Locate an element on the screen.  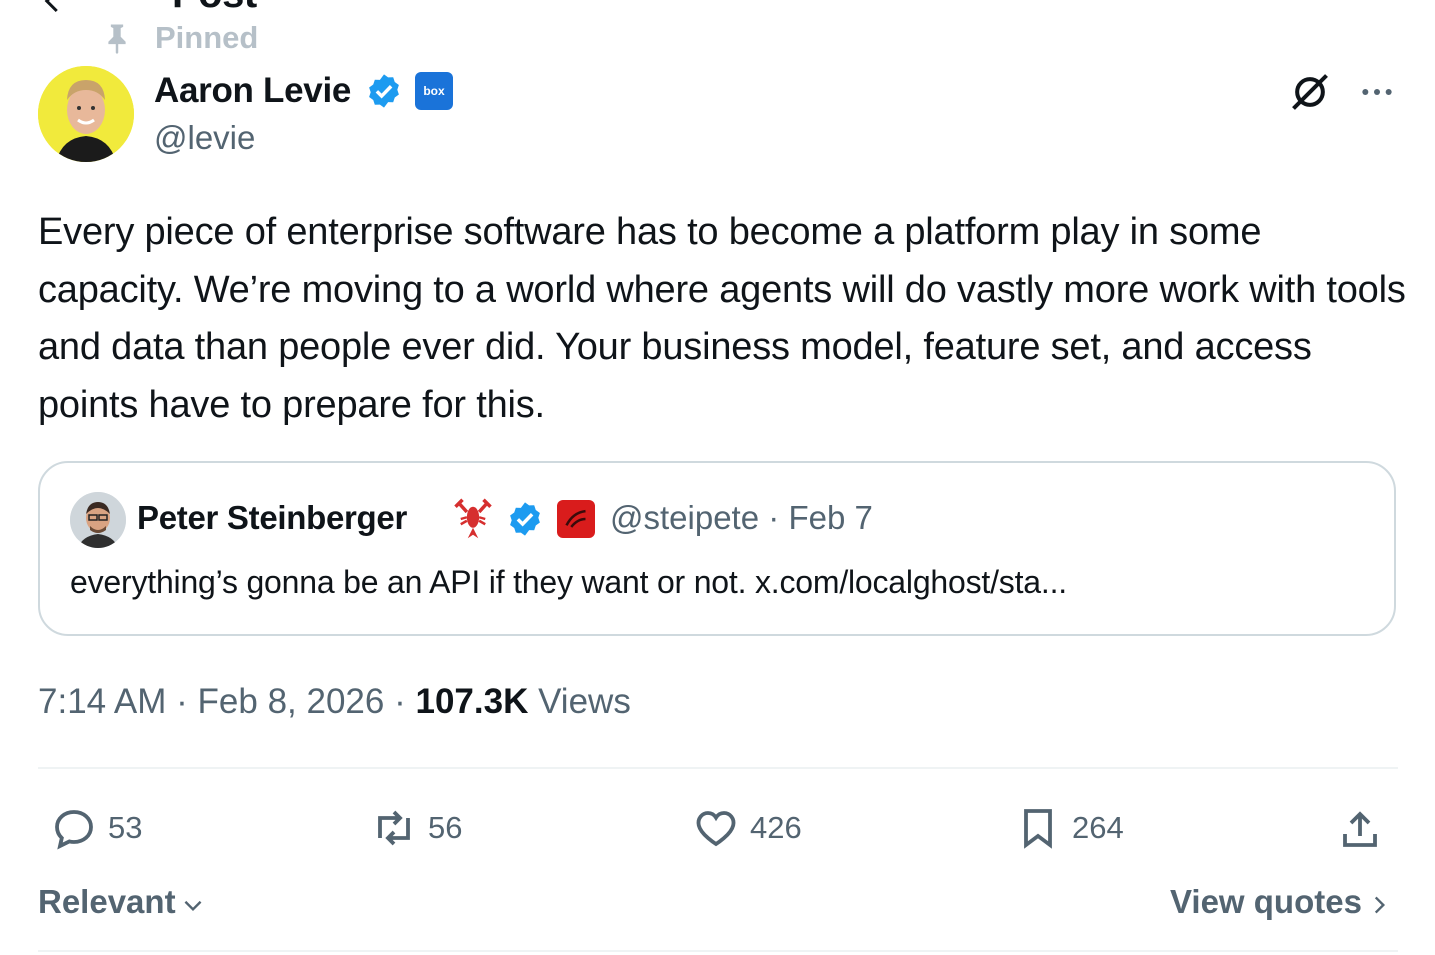
affiliate-badge: box is located at coordinates (434, 91).